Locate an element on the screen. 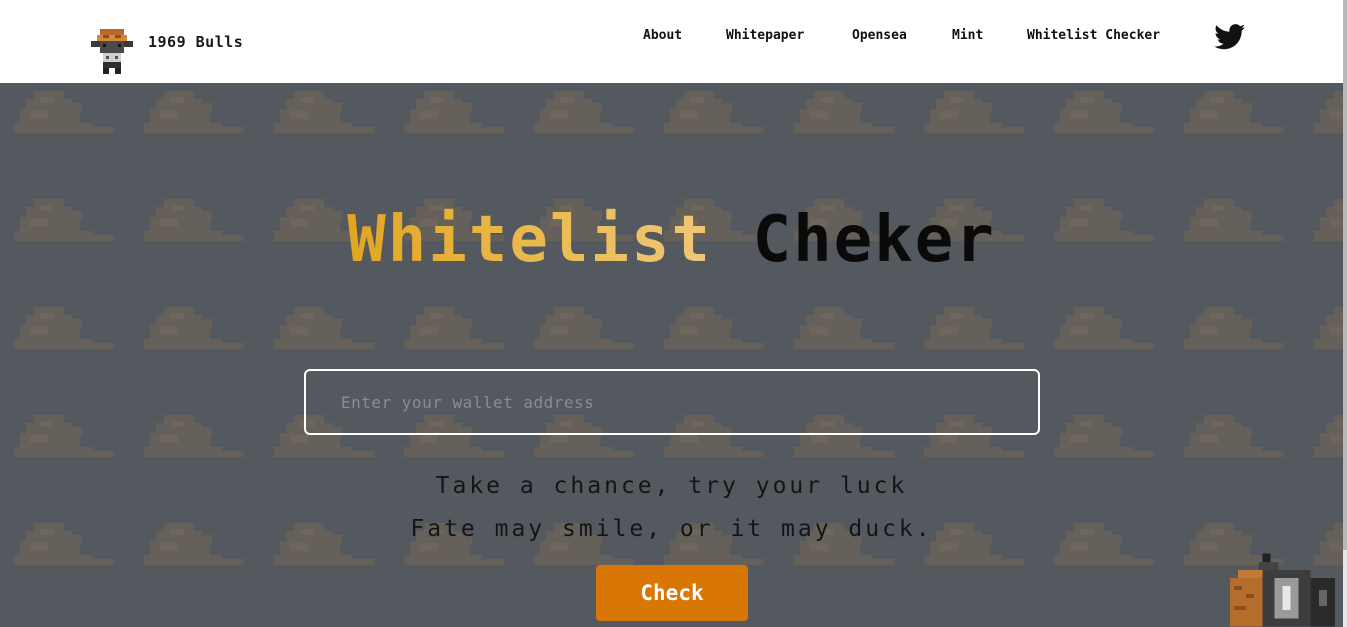 The height and width of the screenshot is (627, 1347). nav-whitepaper: Whitepaper is located at coordinates (765, 35).